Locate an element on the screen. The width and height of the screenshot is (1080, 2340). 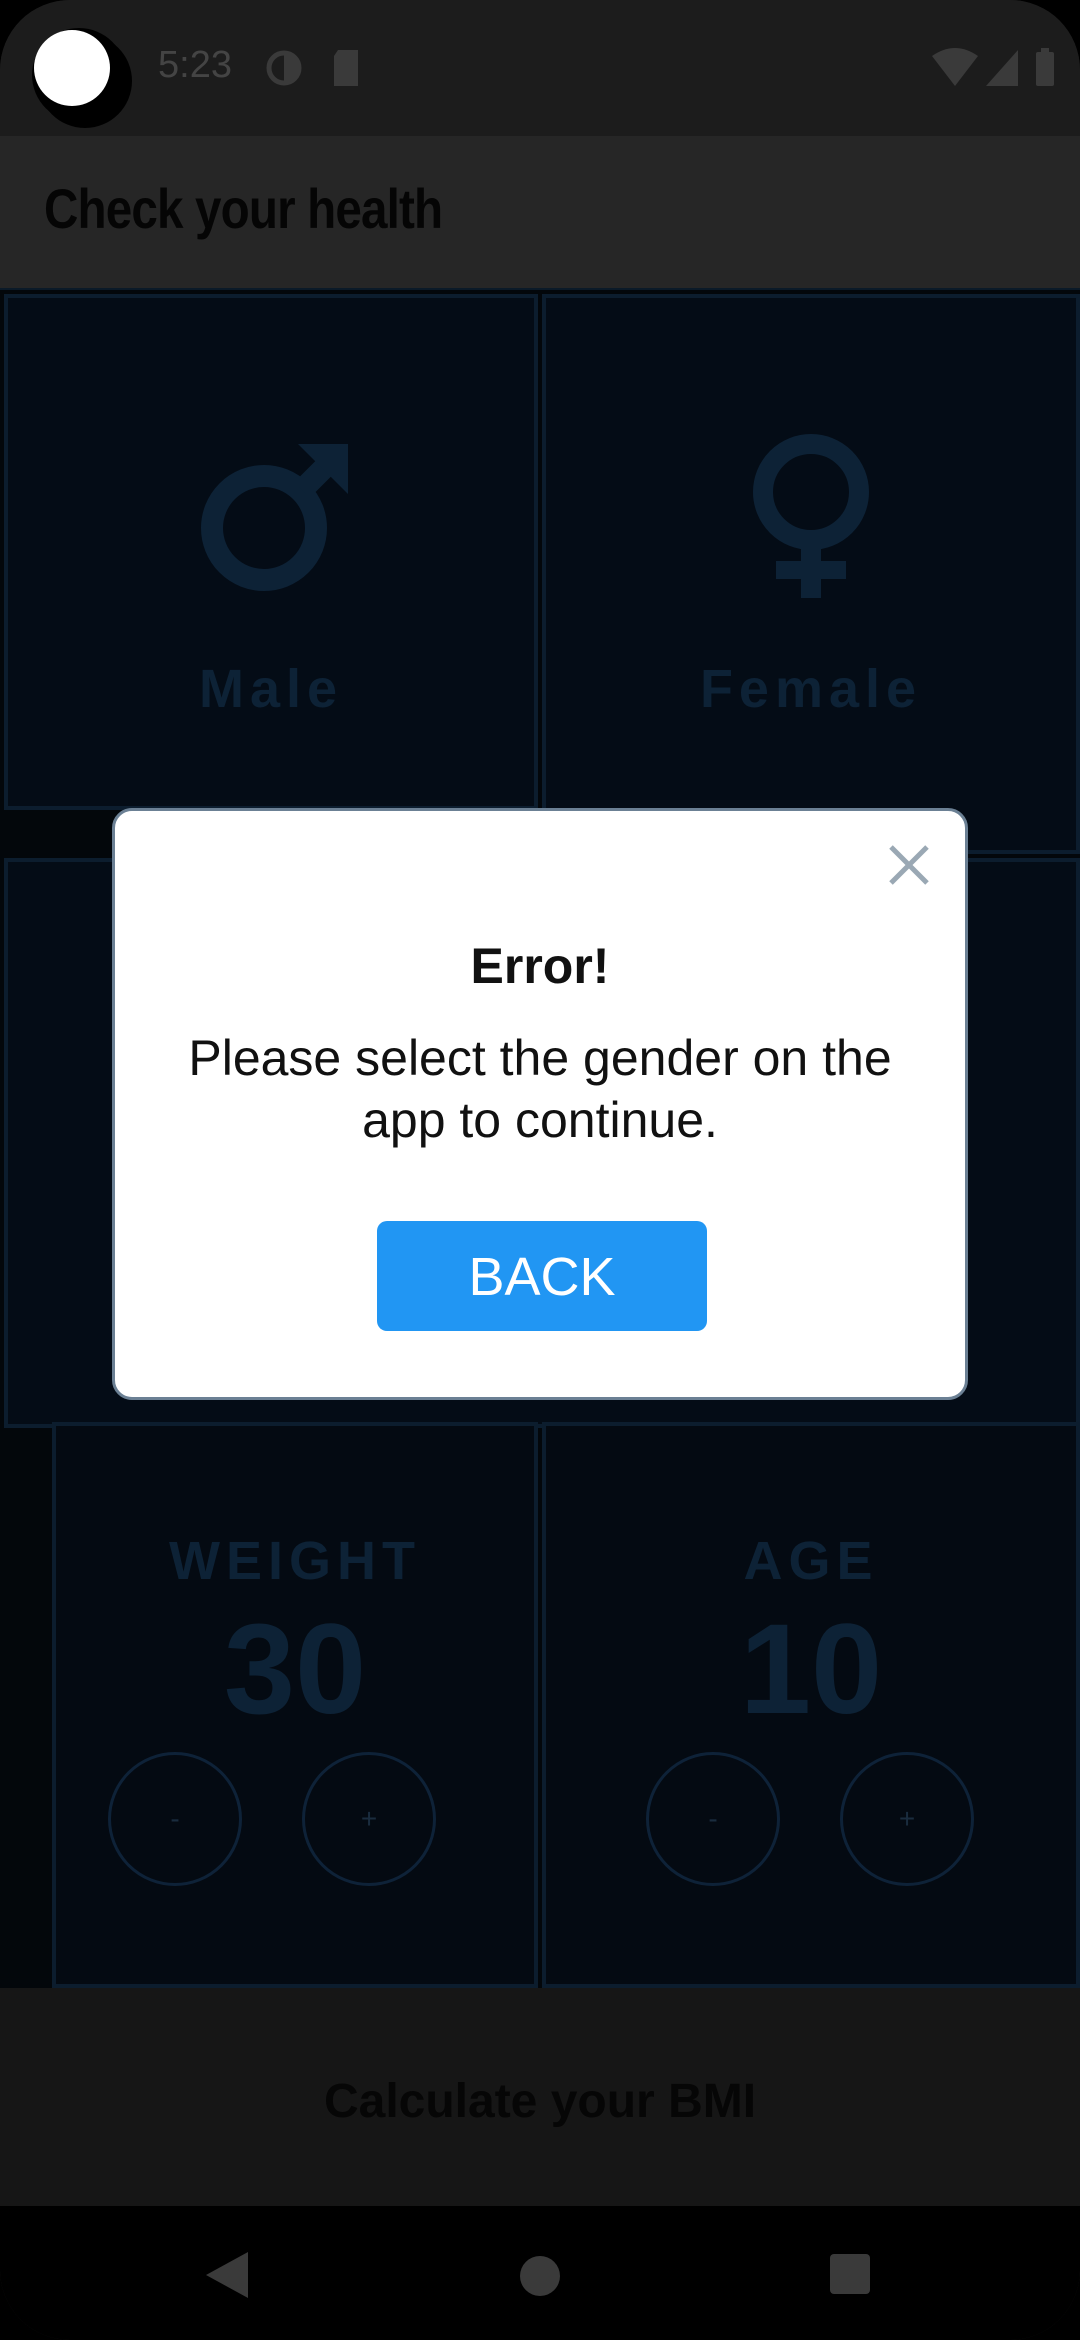
wifi-icon is located at coordinates (955, 67).